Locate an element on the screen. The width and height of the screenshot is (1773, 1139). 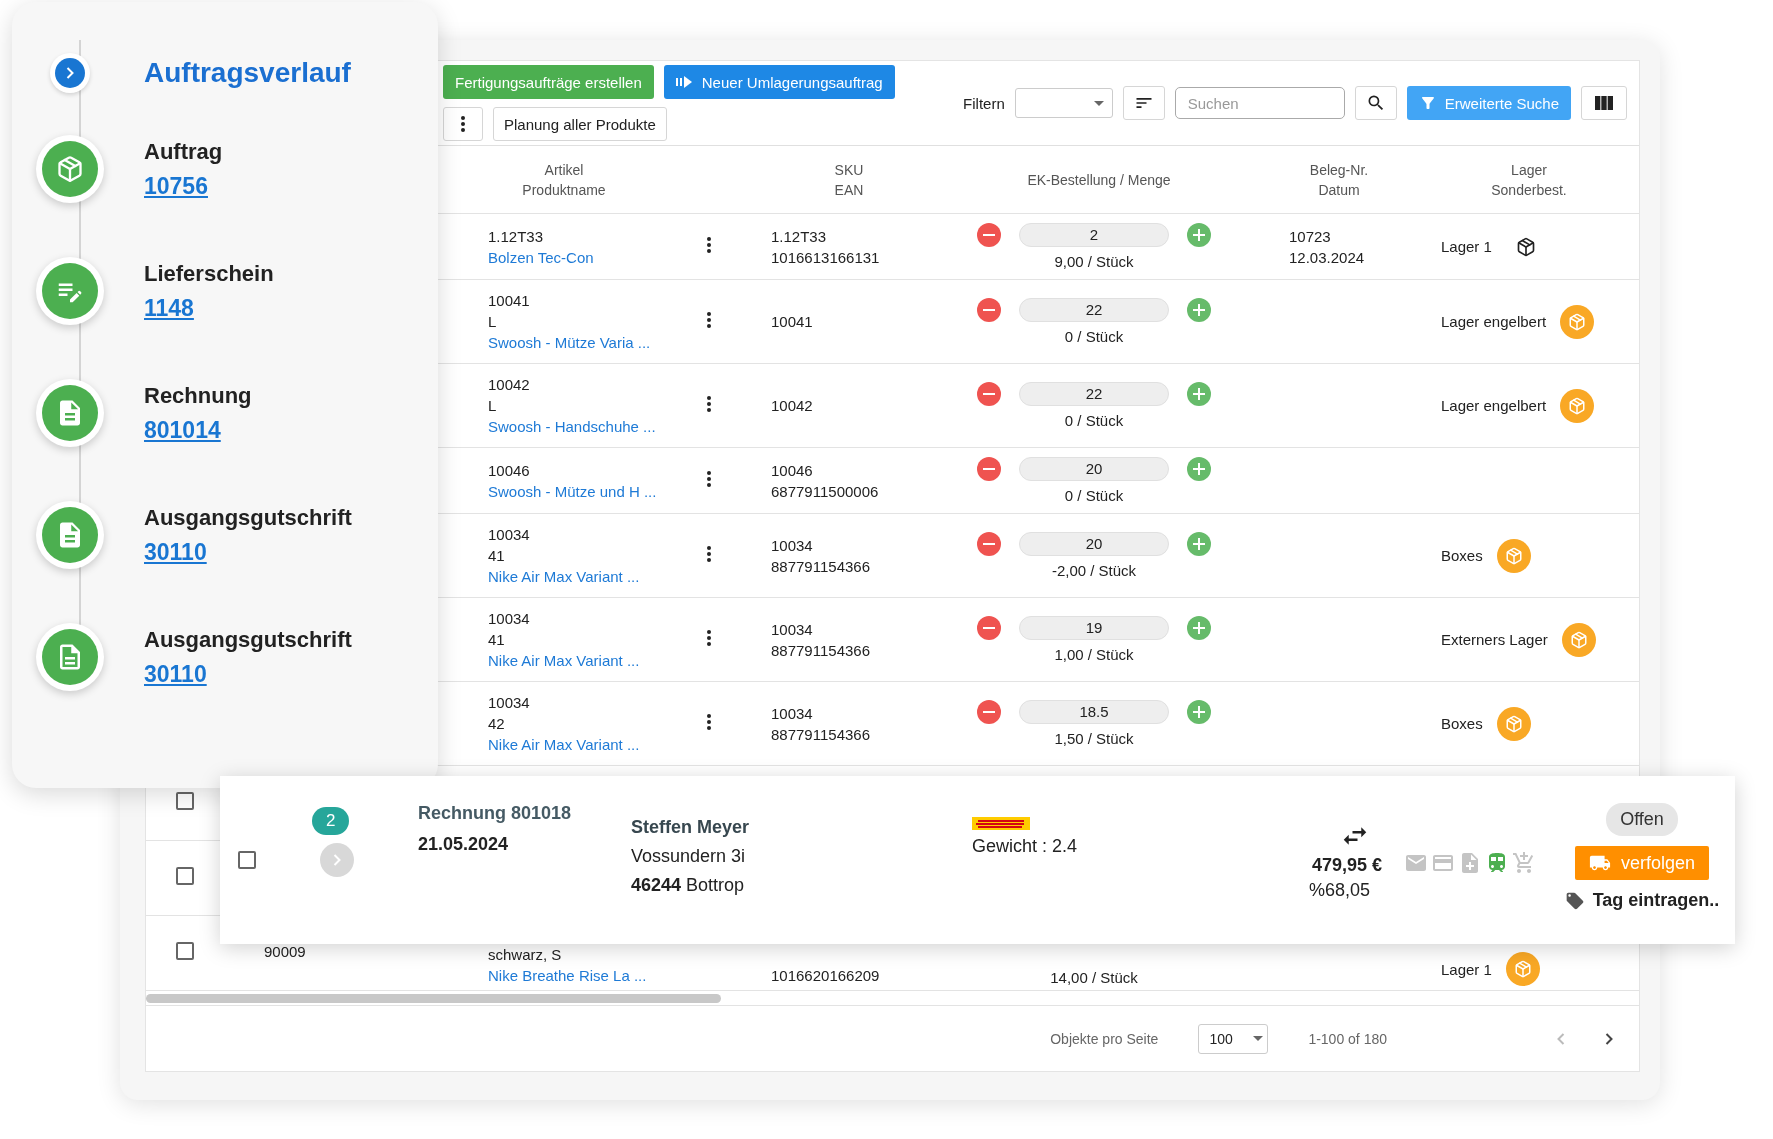
customer-street: Vossundern 3i is located at coordinates (688, 856).